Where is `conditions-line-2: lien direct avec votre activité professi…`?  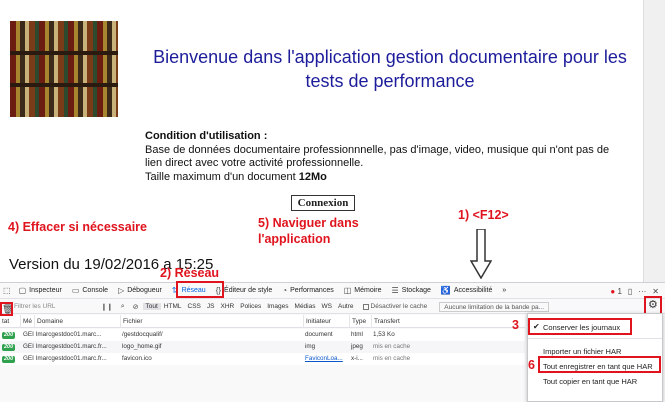
conditions-line-2: lien direct avec votre activité professi… is located at coordinates (254, 163).